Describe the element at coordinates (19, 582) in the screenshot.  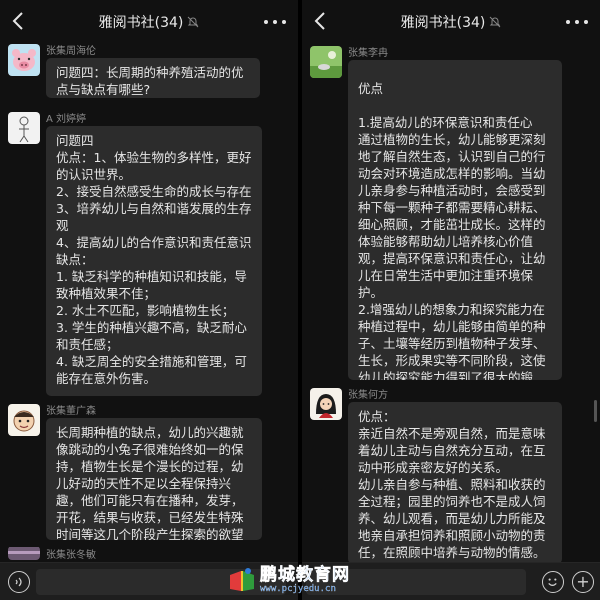
I see `voice-input-icon` at that location.